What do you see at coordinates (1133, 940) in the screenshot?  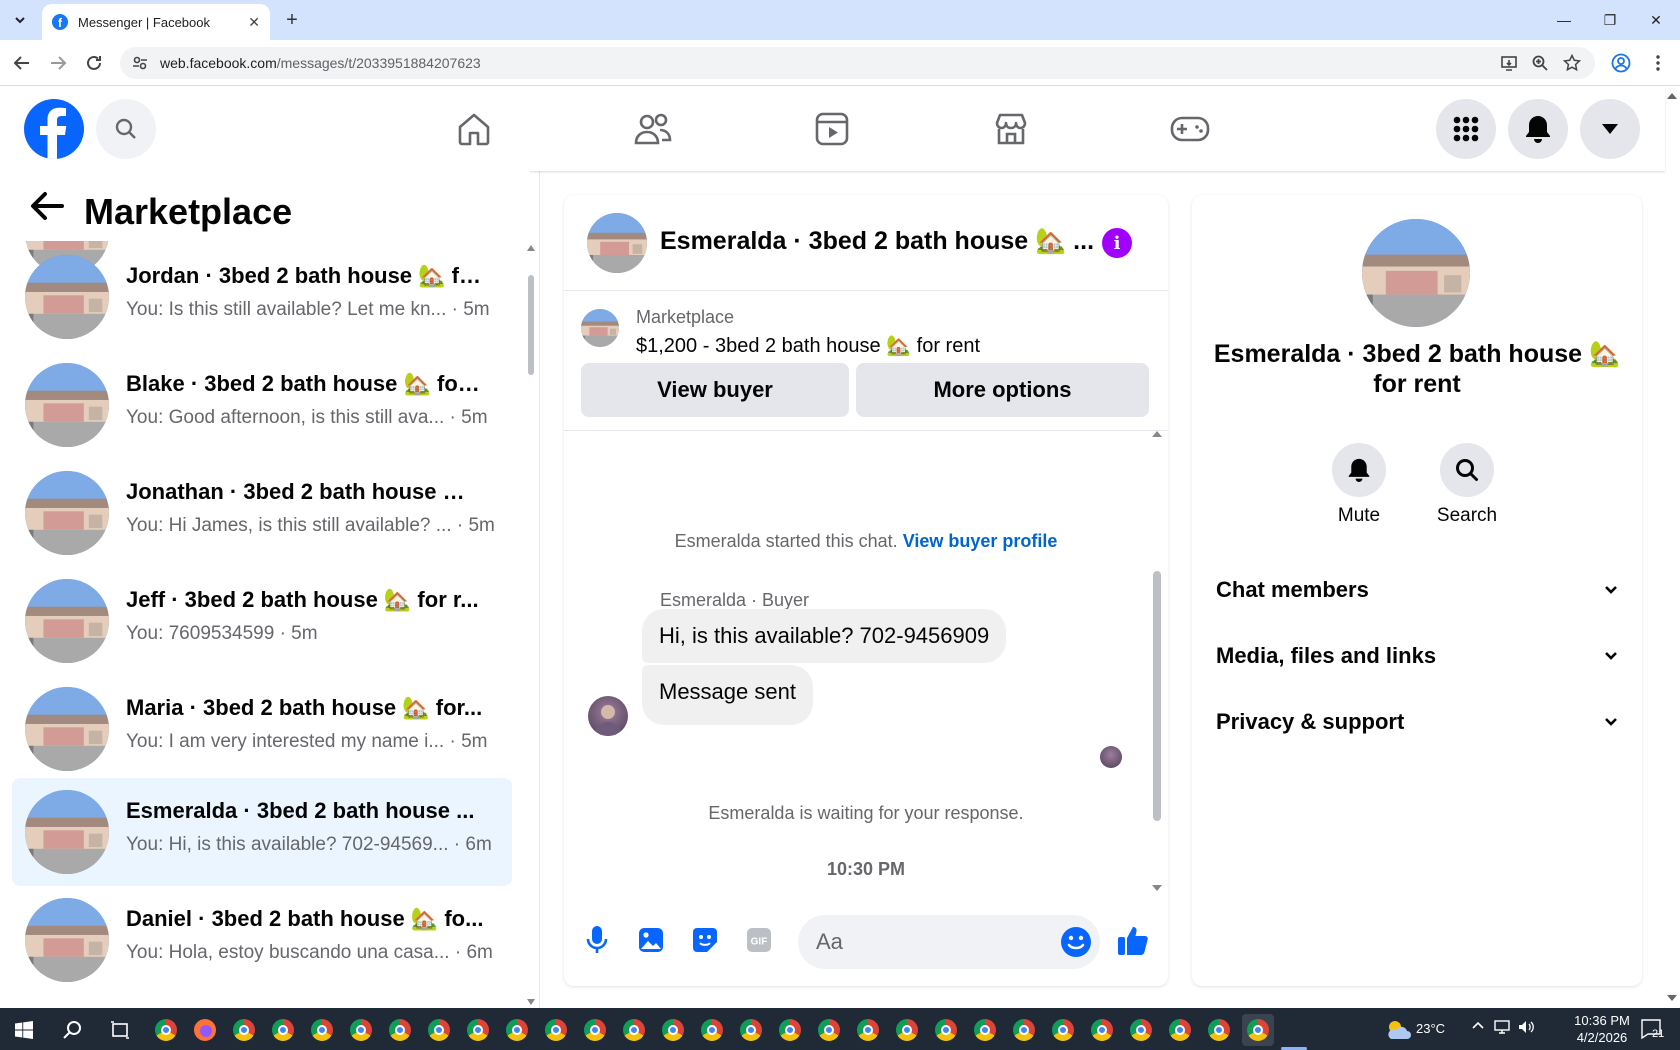 I see `like-button` at bounding box center [1133, 940].